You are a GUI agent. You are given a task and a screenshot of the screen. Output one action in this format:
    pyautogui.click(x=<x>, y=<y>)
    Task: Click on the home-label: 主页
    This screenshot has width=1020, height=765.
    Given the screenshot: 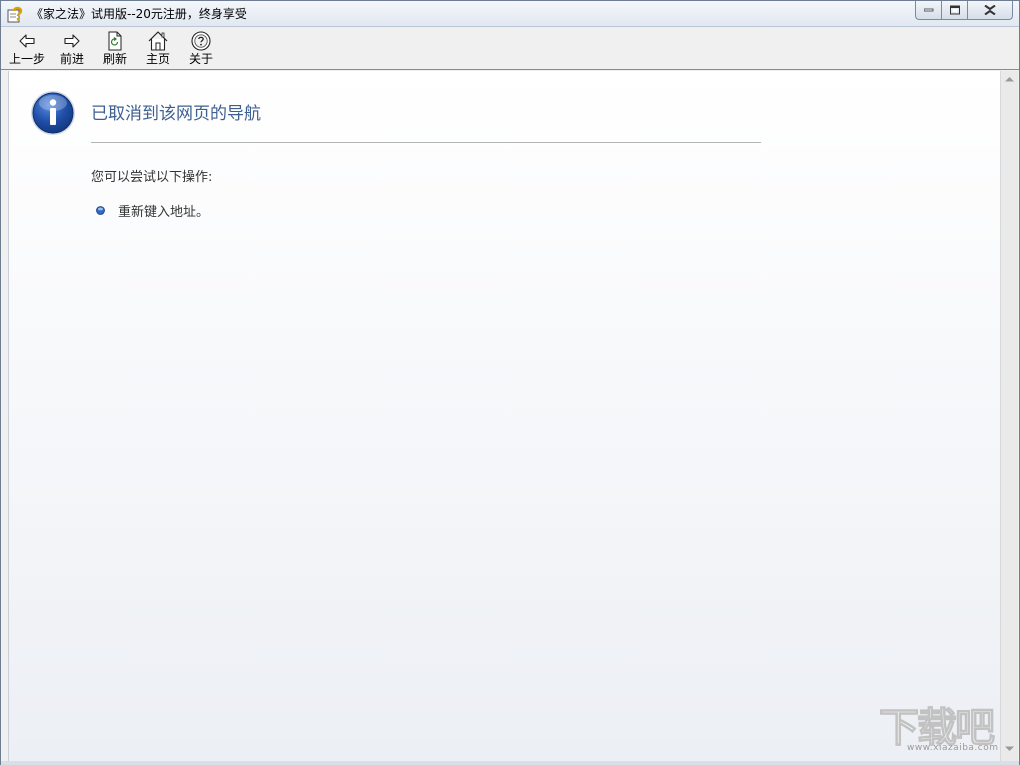 What is the action you would take?
    pyautogui.click(x=157, y=59)
    